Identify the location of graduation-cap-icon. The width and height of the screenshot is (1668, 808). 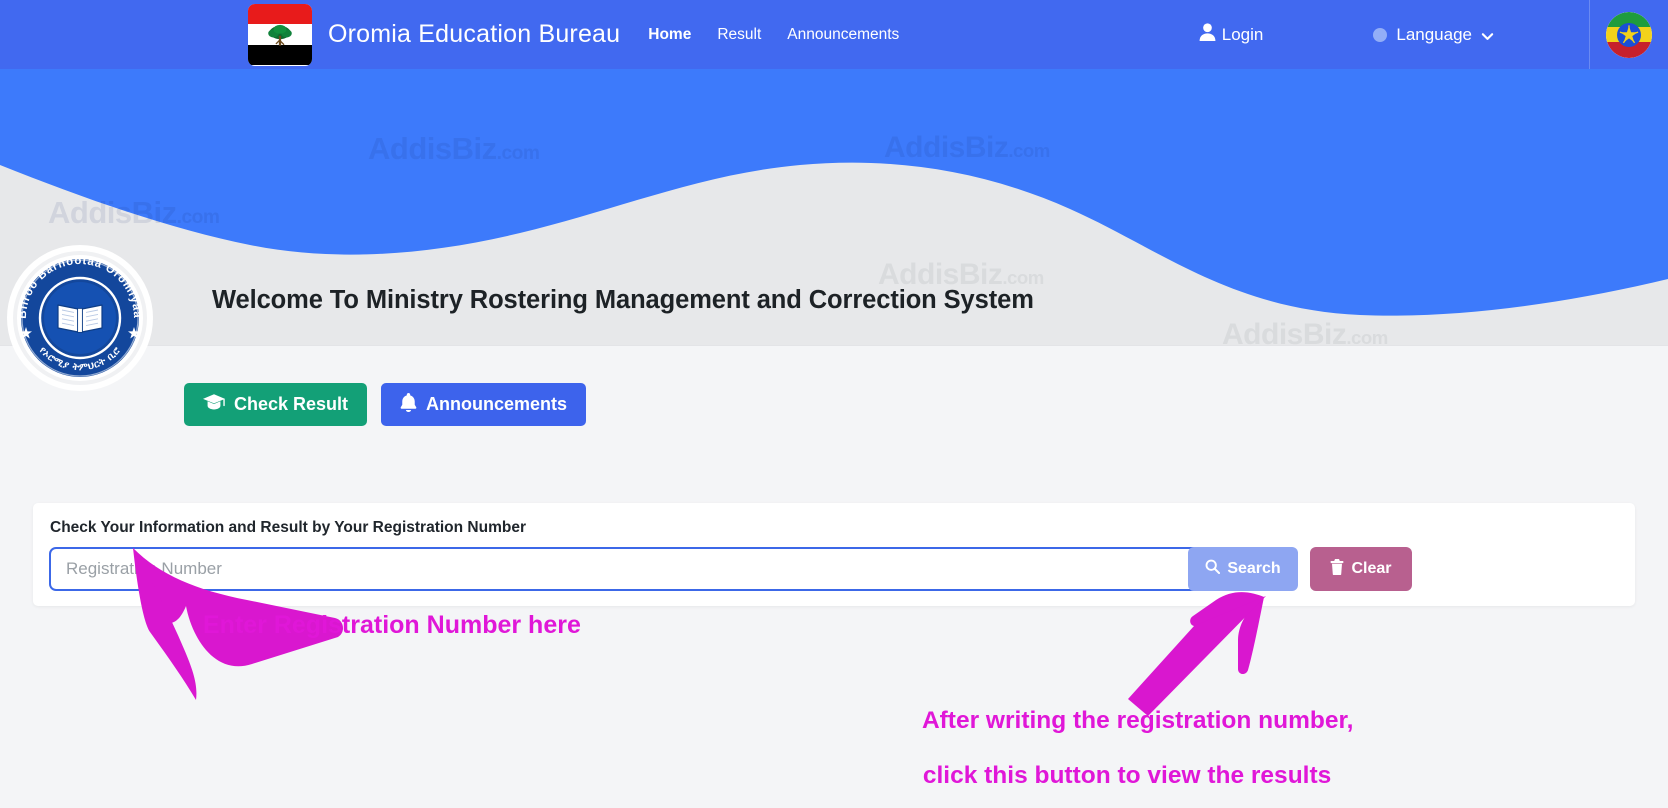
(214, 404).